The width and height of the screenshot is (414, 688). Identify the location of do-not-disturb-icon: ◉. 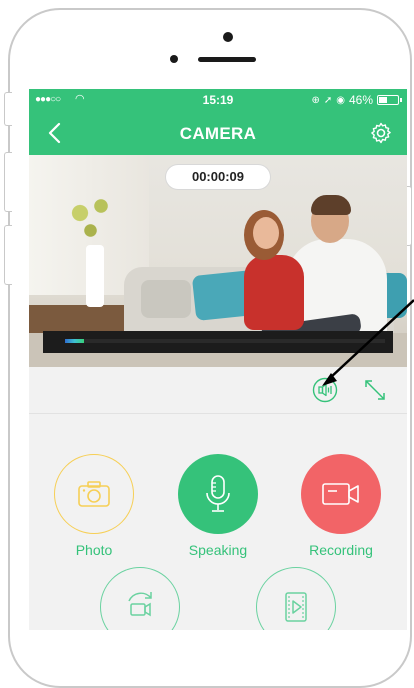
(340, 100).